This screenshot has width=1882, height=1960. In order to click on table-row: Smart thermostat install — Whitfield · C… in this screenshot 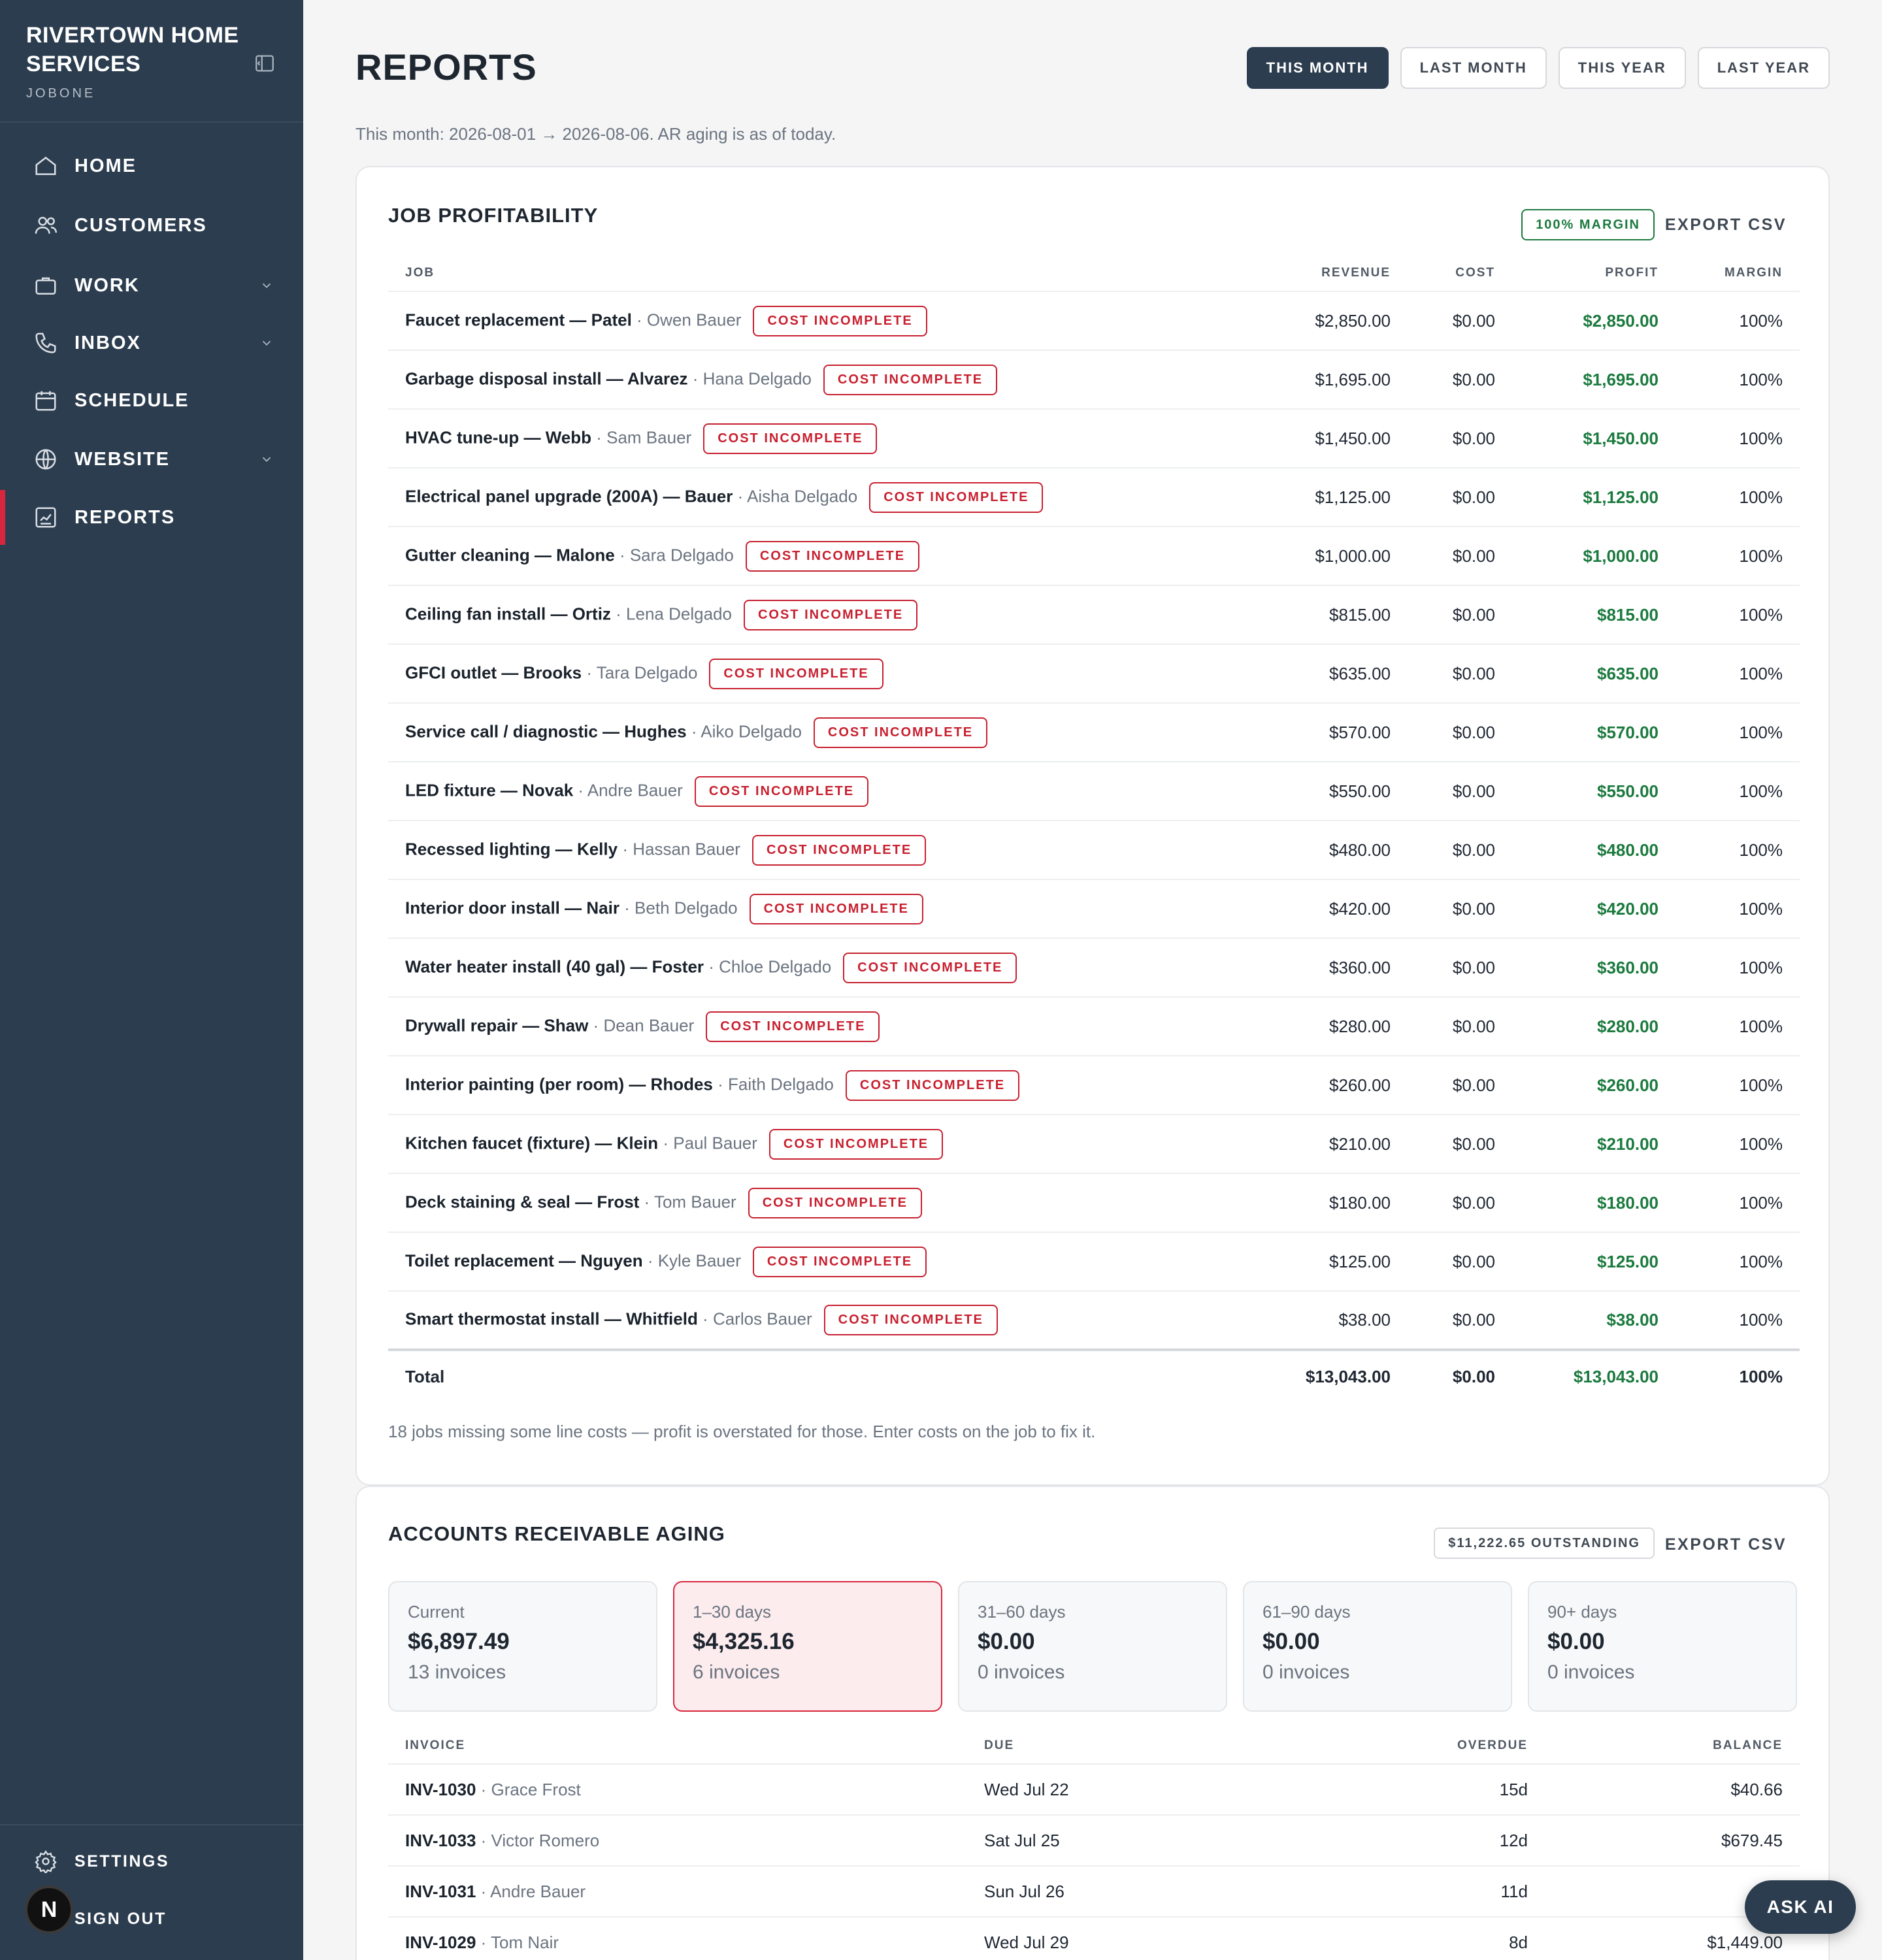, I will do `click(1094, 1320)`.